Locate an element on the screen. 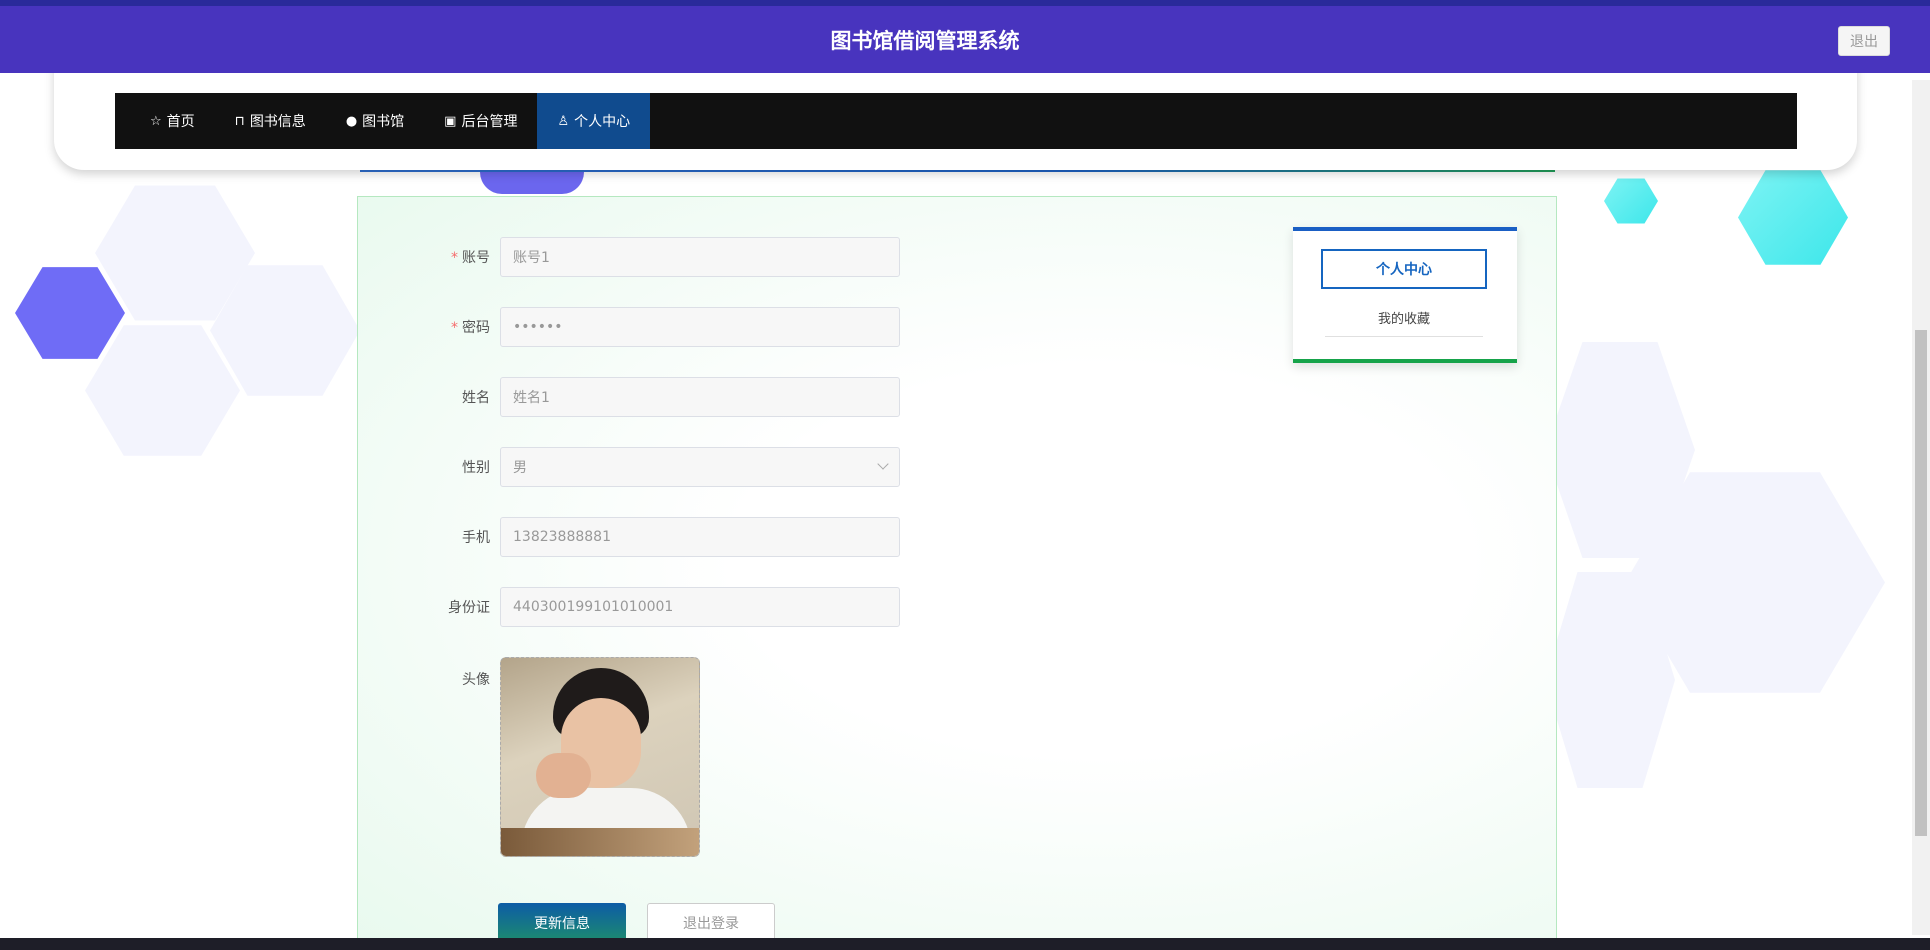 The width and height of the screenshot is (1930, 950). form-row-phone: 手机 13823888881 is located at coordinates (629, 537).